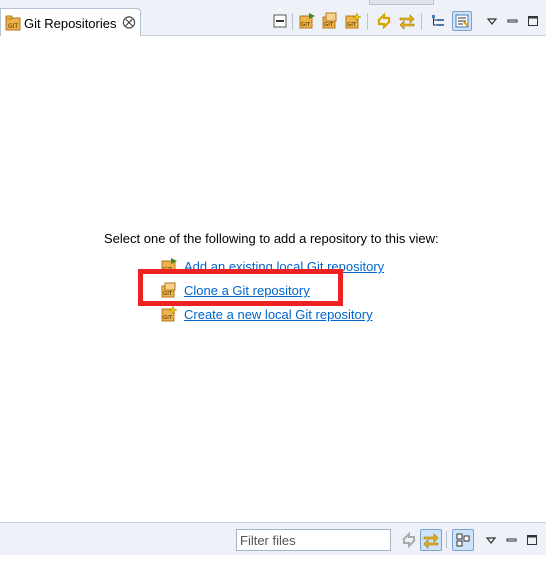 This screenshot has width=546, height=571. I want to click on bottom-maximize-icon, so click(532, 540).